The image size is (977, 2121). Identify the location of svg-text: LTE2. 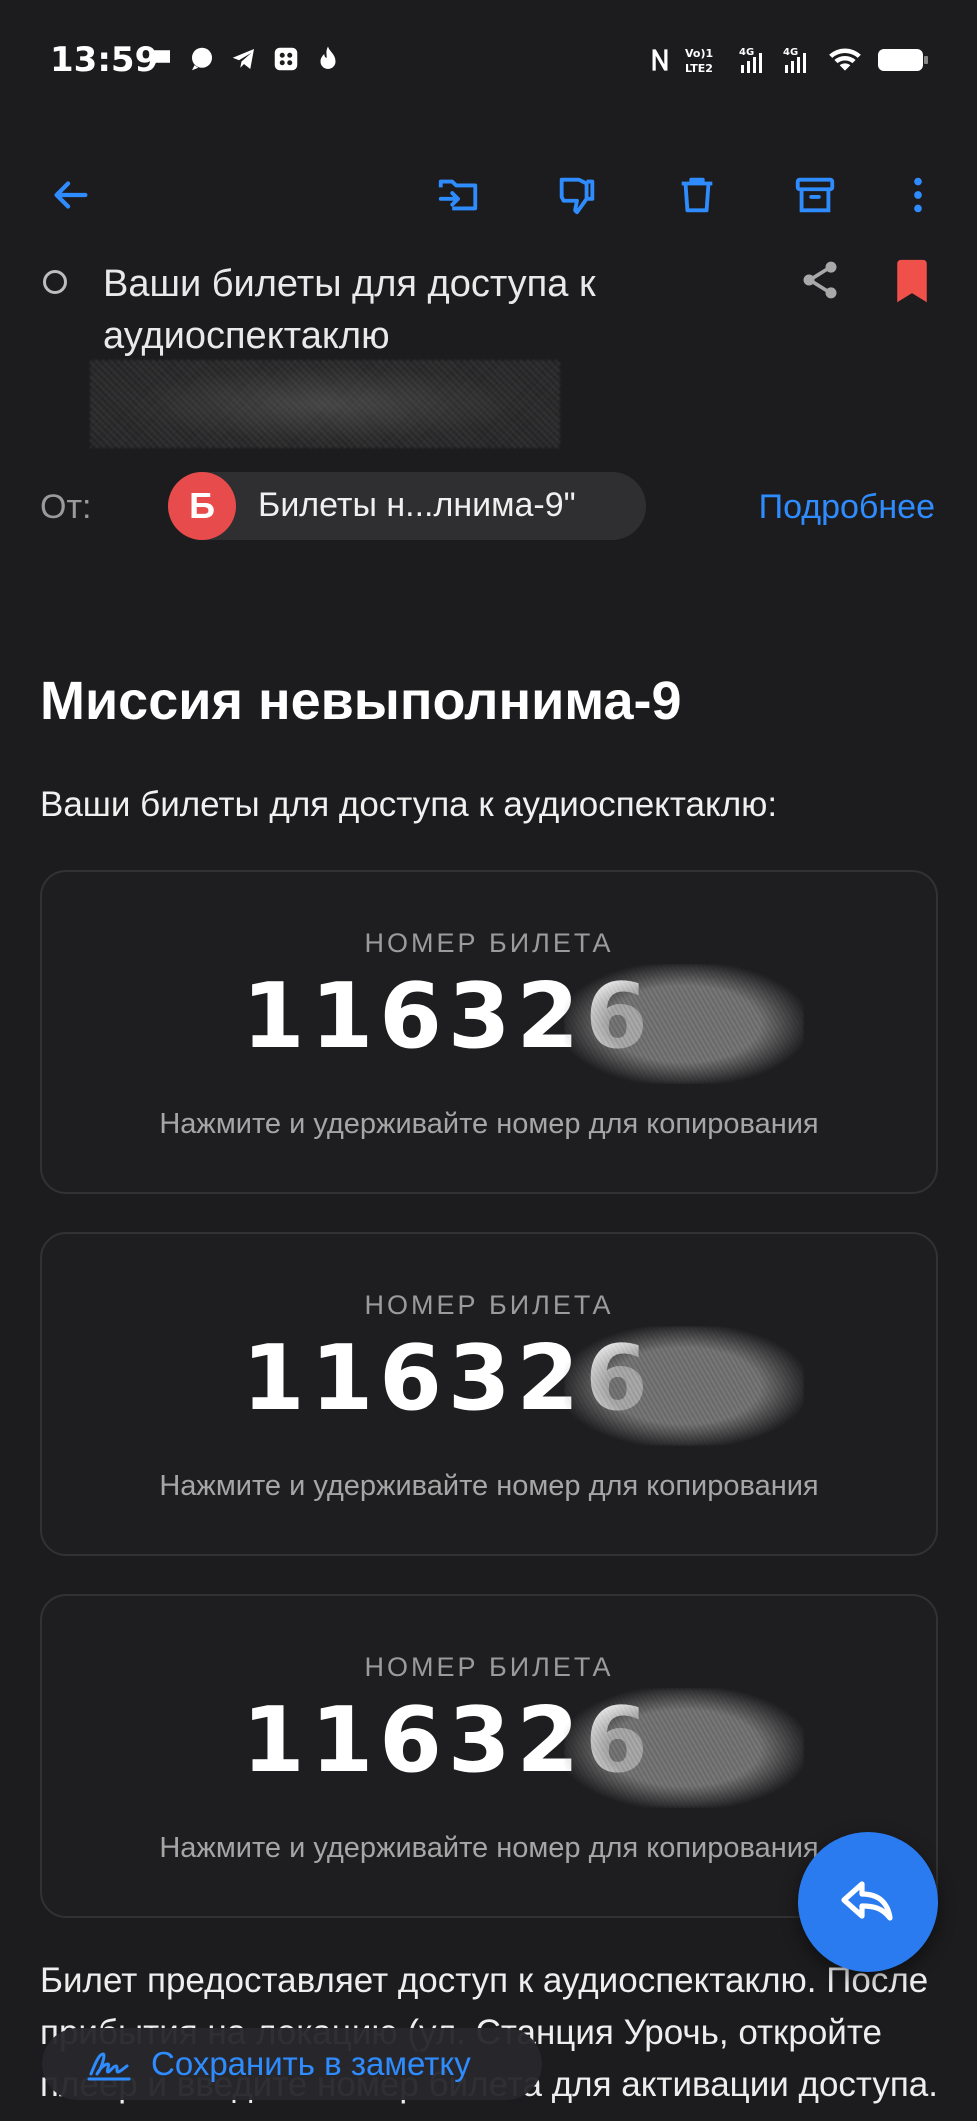
(699, 68).